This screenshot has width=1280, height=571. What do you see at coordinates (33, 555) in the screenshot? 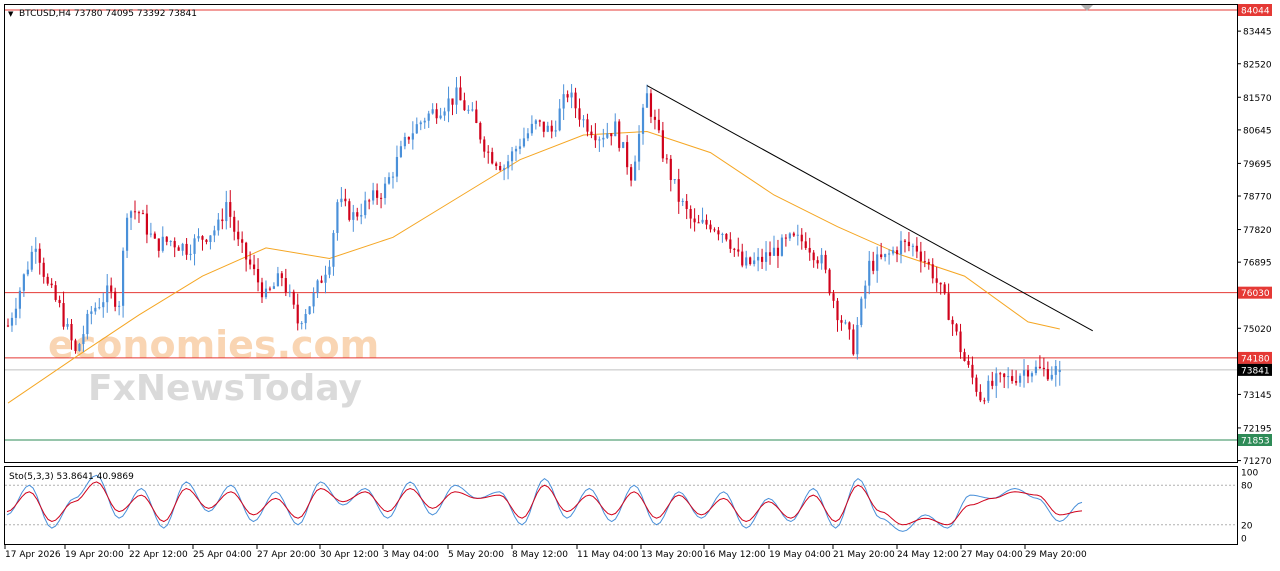
I see `time-tick-label: 17 Apr 2026` at bounding box center [33, 555].